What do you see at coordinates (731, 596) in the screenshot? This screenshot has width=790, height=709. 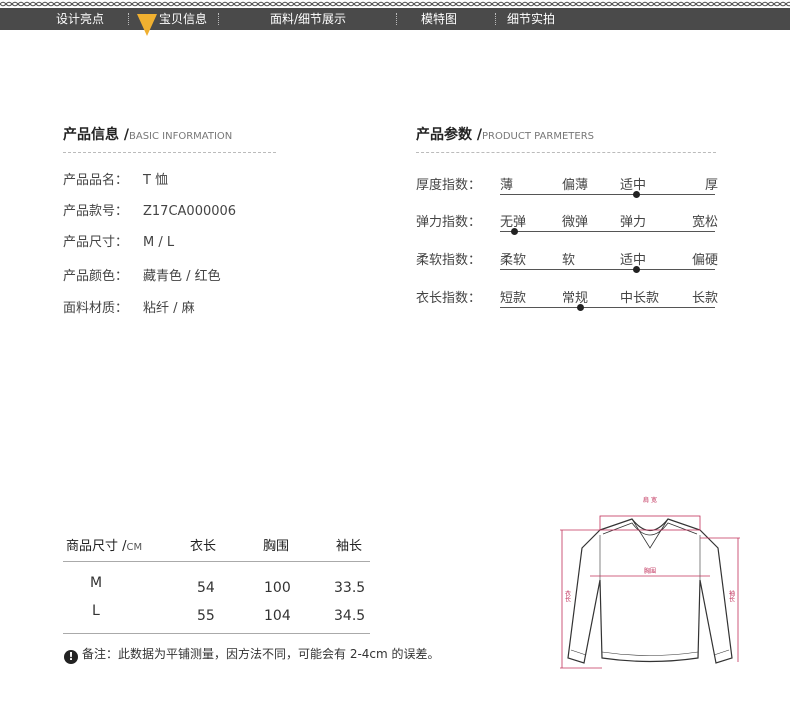 I see `diagram-sleeve-label: 袖长` at bounding box center [731, 596].